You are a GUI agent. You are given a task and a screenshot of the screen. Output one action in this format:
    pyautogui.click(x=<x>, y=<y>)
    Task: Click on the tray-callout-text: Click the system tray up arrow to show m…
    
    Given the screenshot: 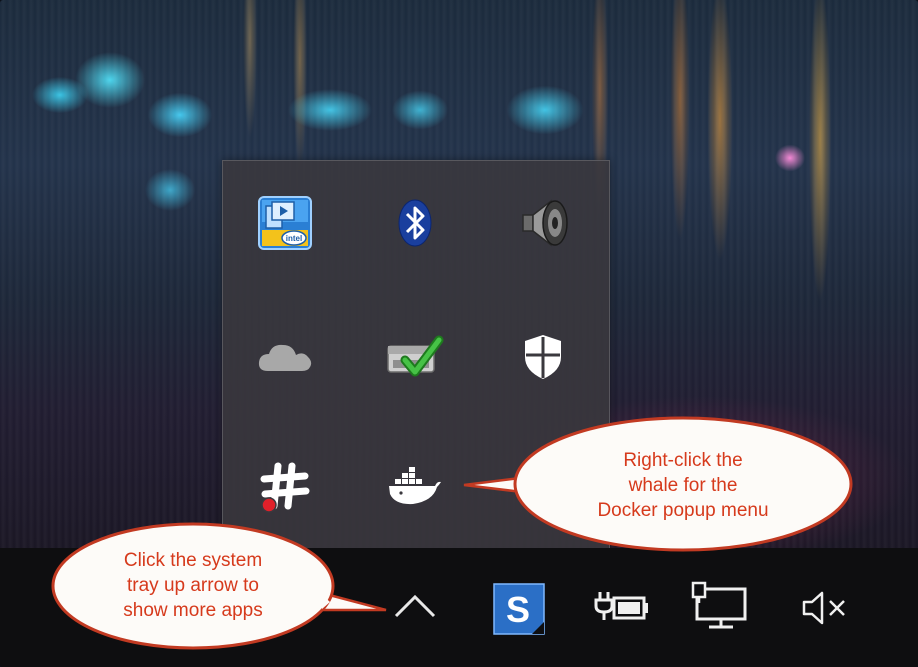 What is the action you would take?
    pyautogui.click(x=193, y=585)
    